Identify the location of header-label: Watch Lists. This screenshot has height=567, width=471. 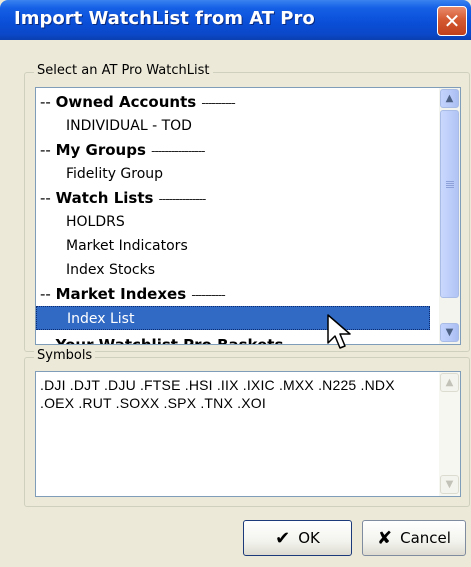
(104, 198).